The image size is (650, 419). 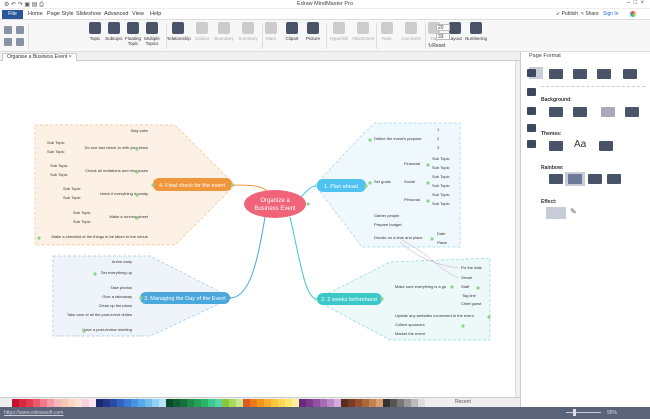 What do you see at coordinates (248, 31) in the screenshot?
I see `ribbon-button-summary: Summary` at bounding box center [248, 31].